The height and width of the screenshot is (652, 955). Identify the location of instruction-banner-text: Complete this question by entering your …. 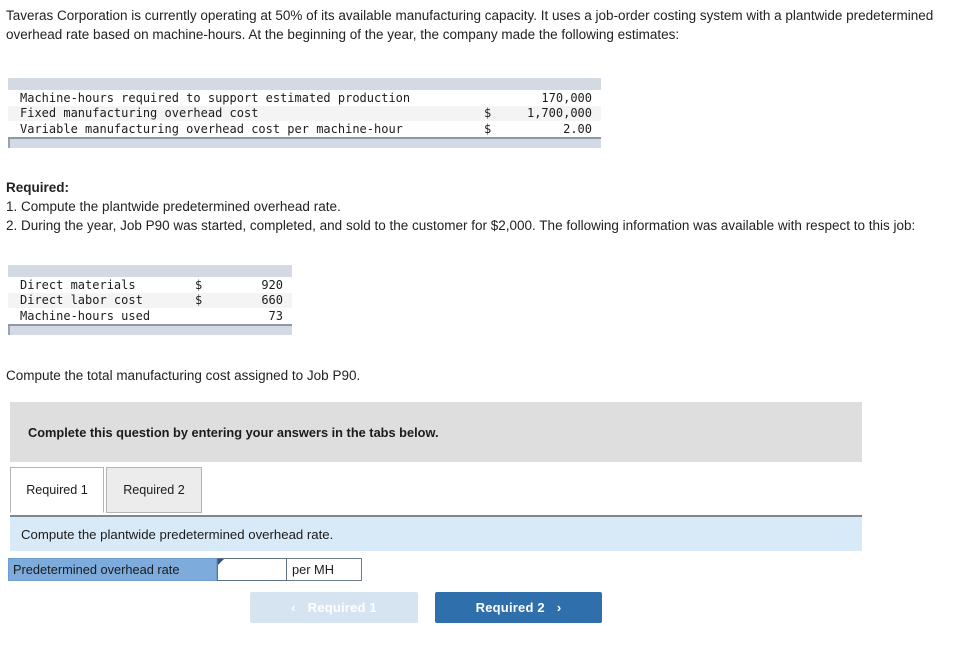
(233, 432).